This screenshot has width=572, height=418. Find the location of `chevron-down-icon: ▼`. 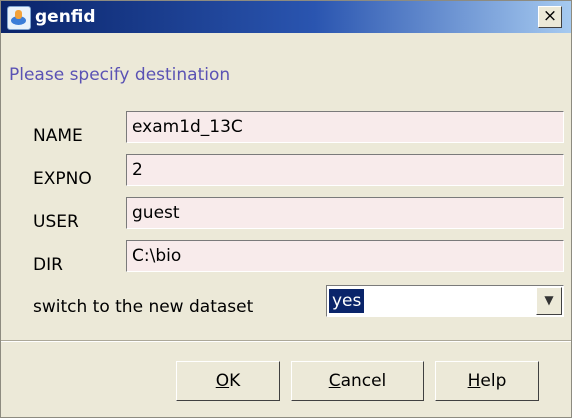

chevron-down-icon: ▼ is located at coordinates (549, 300).